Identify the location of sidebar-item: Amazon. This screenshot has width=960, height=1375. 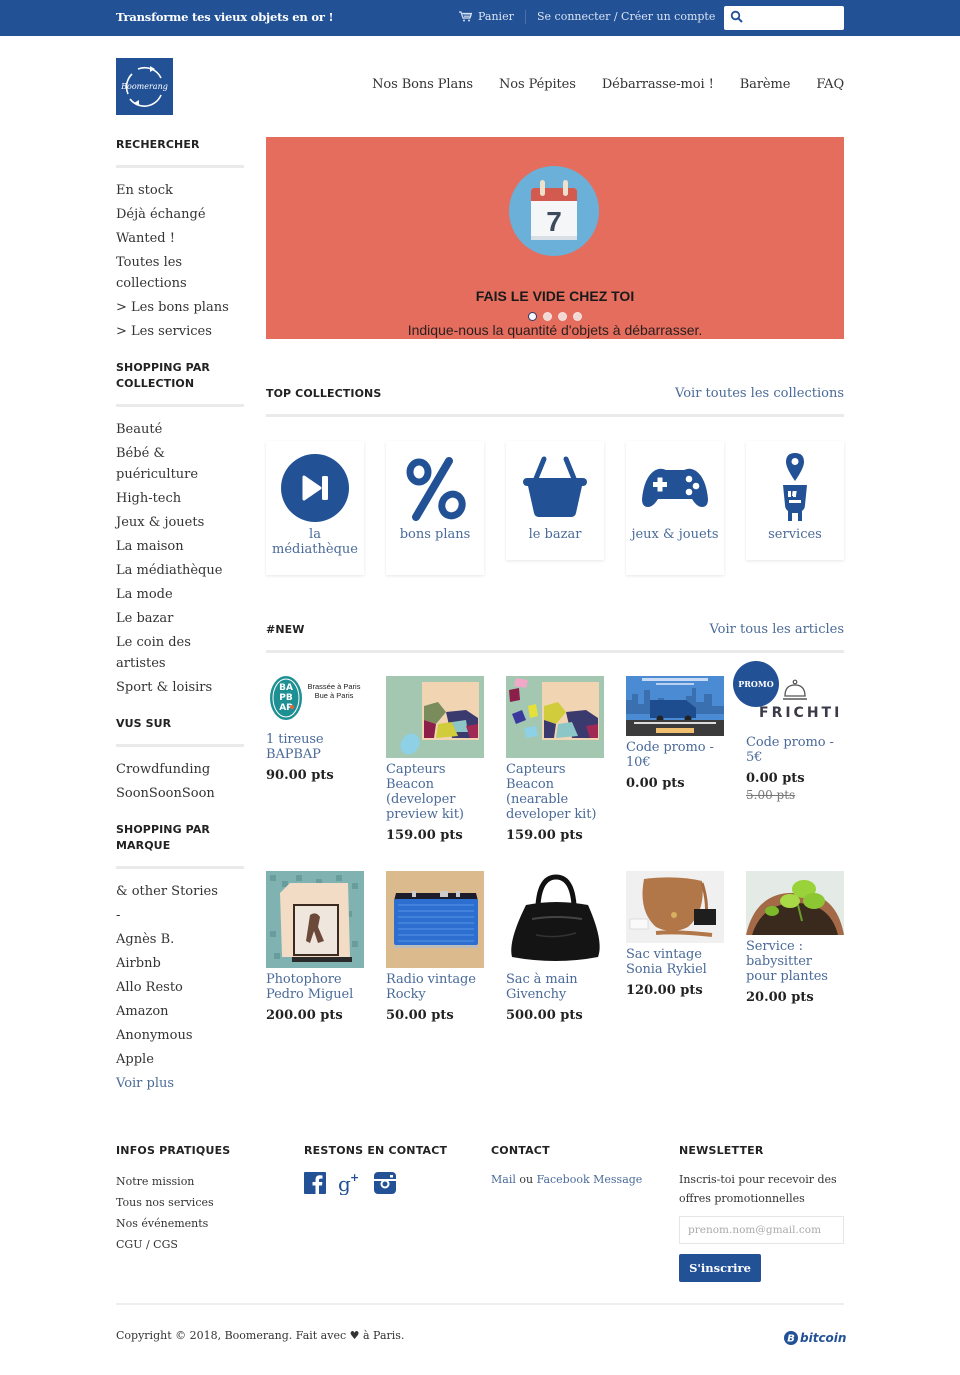
(180, 1011).